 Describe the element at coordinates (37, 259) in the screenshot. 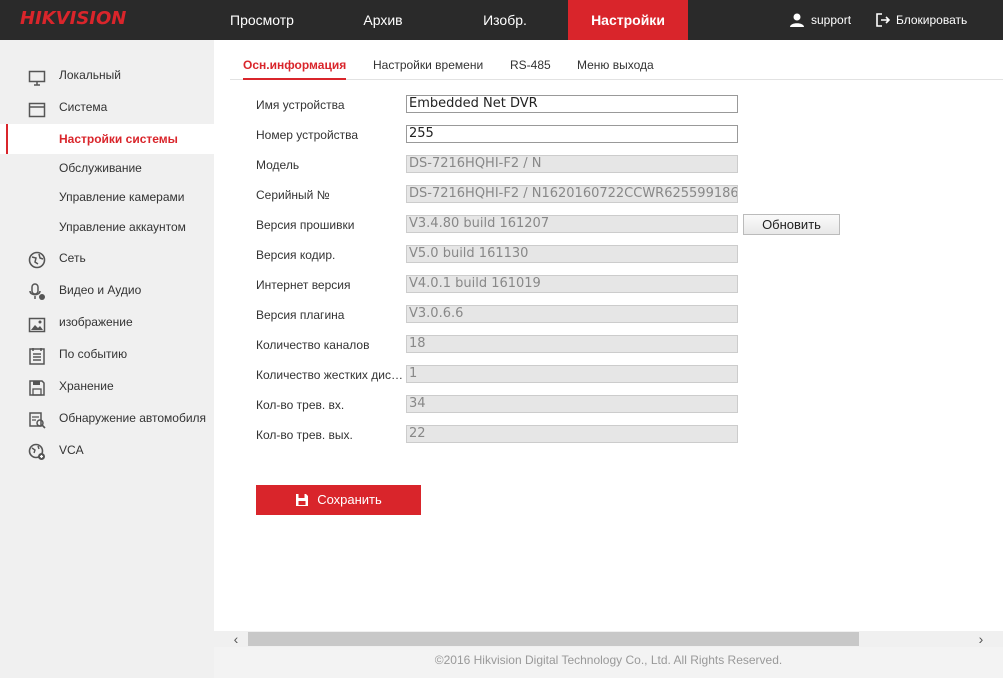

I see `globe-icon` at that location.